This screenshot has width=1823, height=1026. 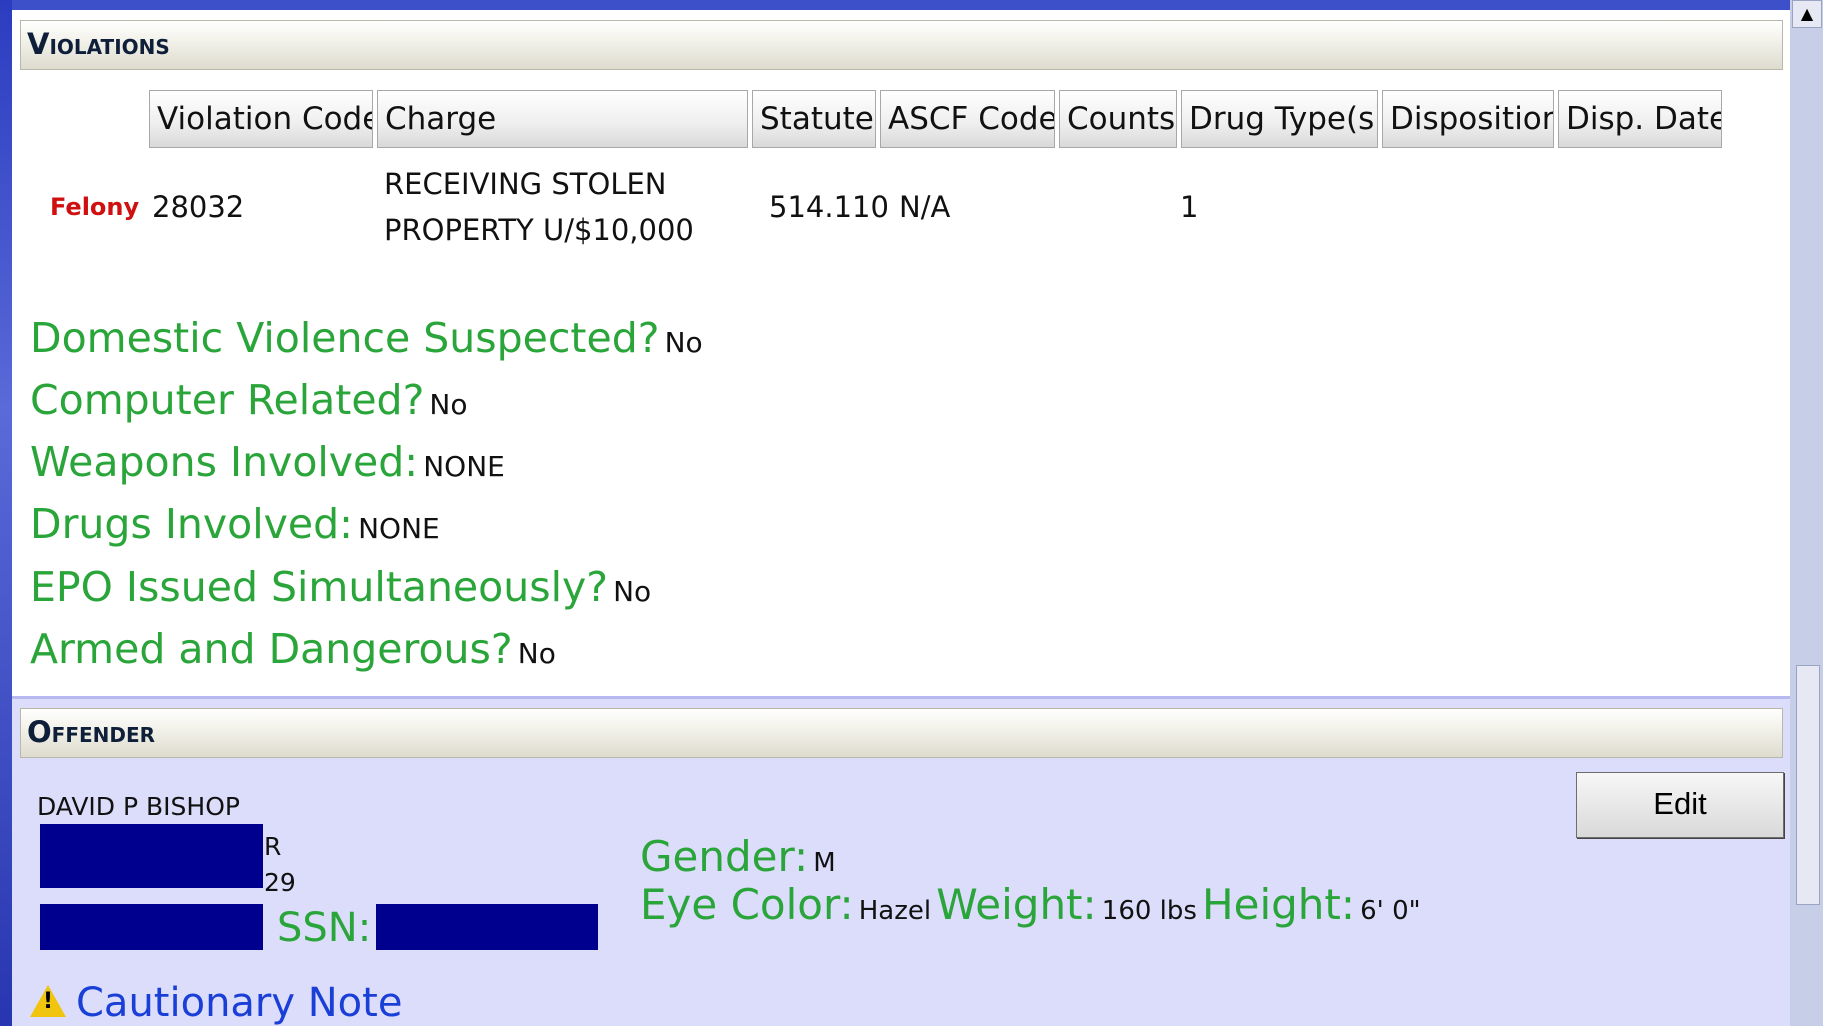 I want to click on charge-line-1: RECEIVING STOLEN, so click(x=525, y=184).